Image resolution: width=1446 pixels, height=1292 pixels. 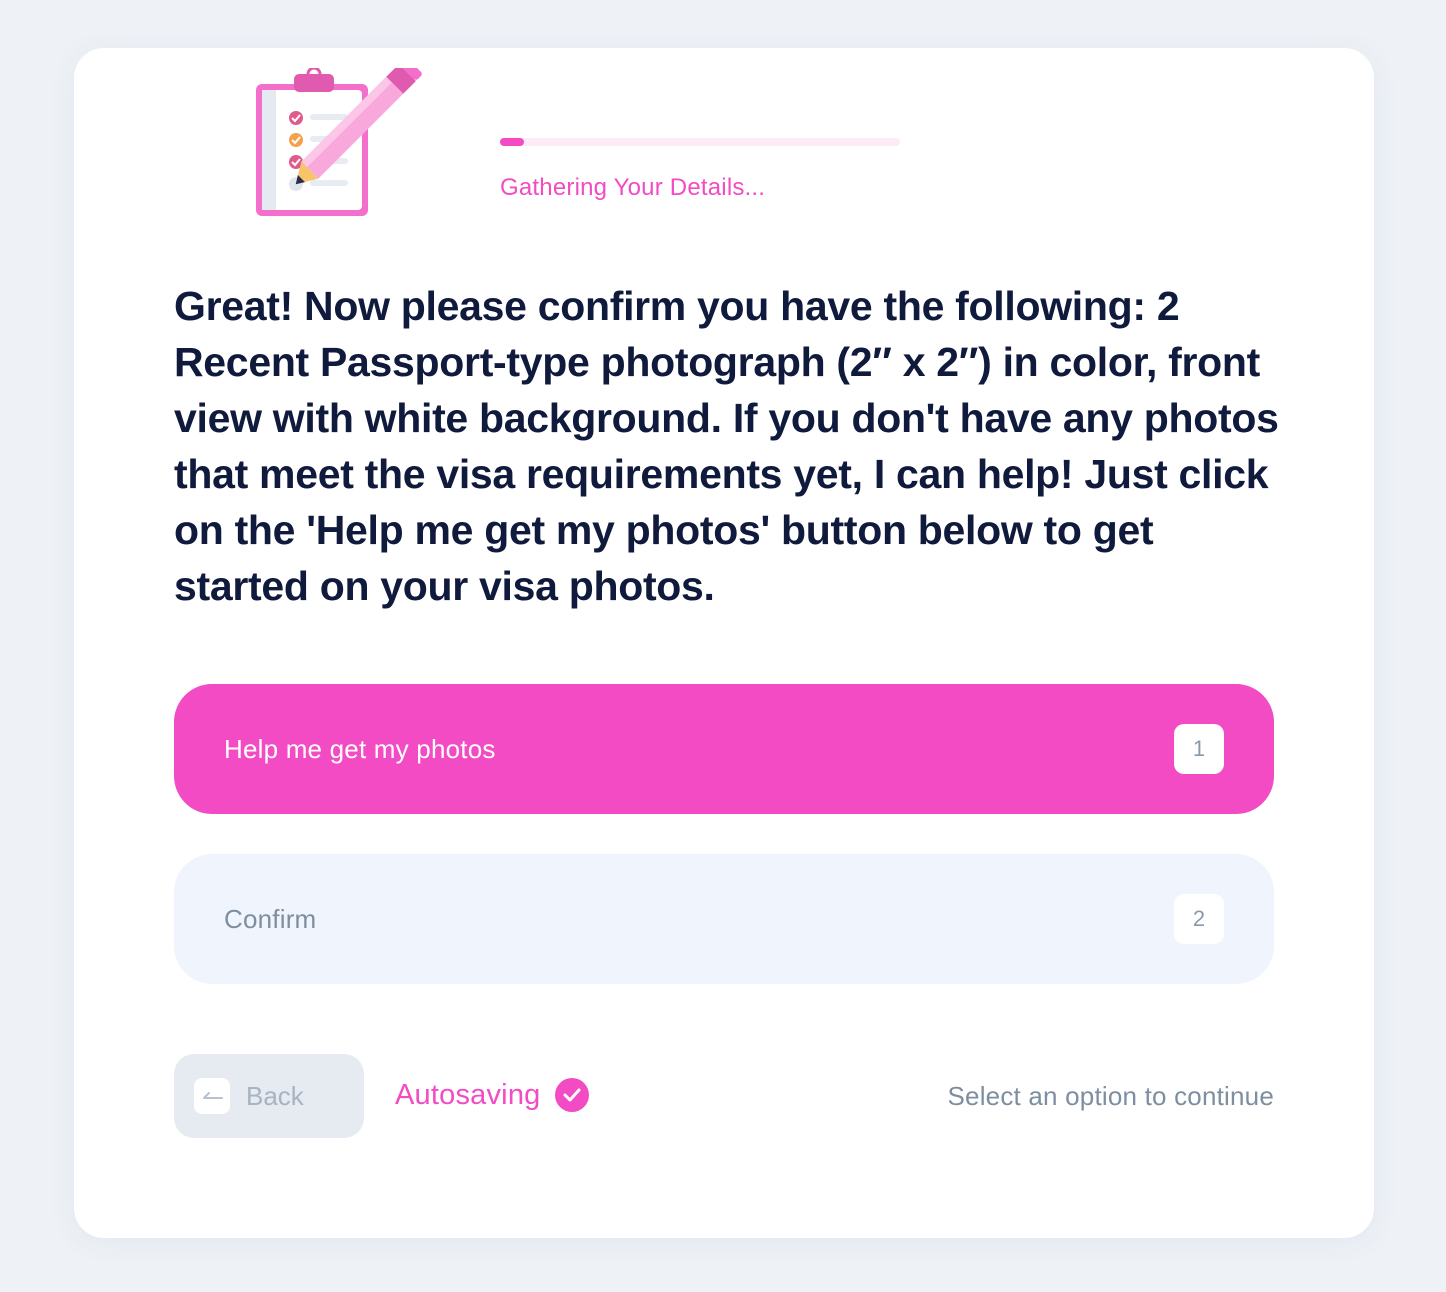 I want to click on continue-hint: Select an option to continue, so click(x=1110, y=1096).